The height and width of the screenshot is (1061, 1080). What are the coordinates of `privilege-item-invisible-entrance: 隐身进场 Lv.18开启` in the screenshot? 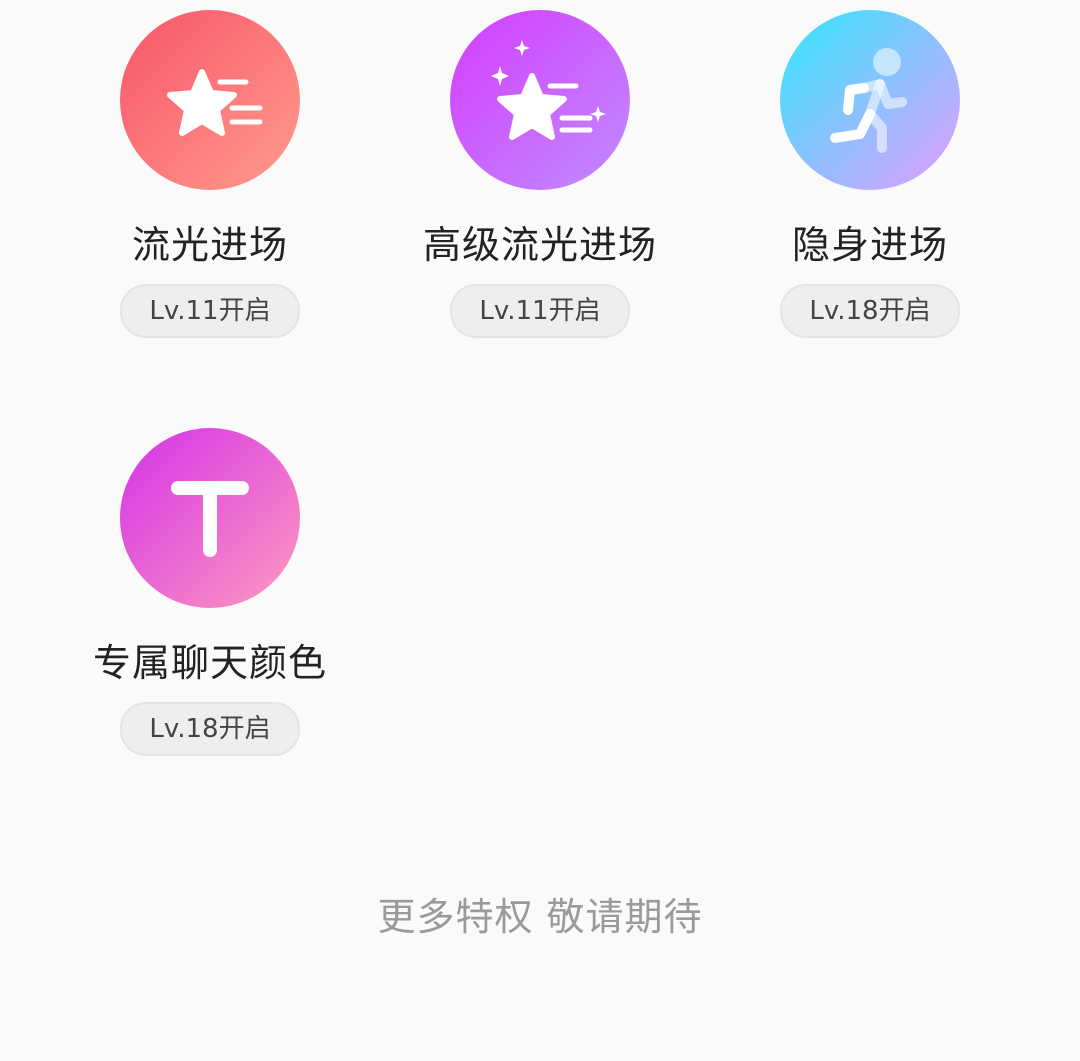 It's located at (870, 190).